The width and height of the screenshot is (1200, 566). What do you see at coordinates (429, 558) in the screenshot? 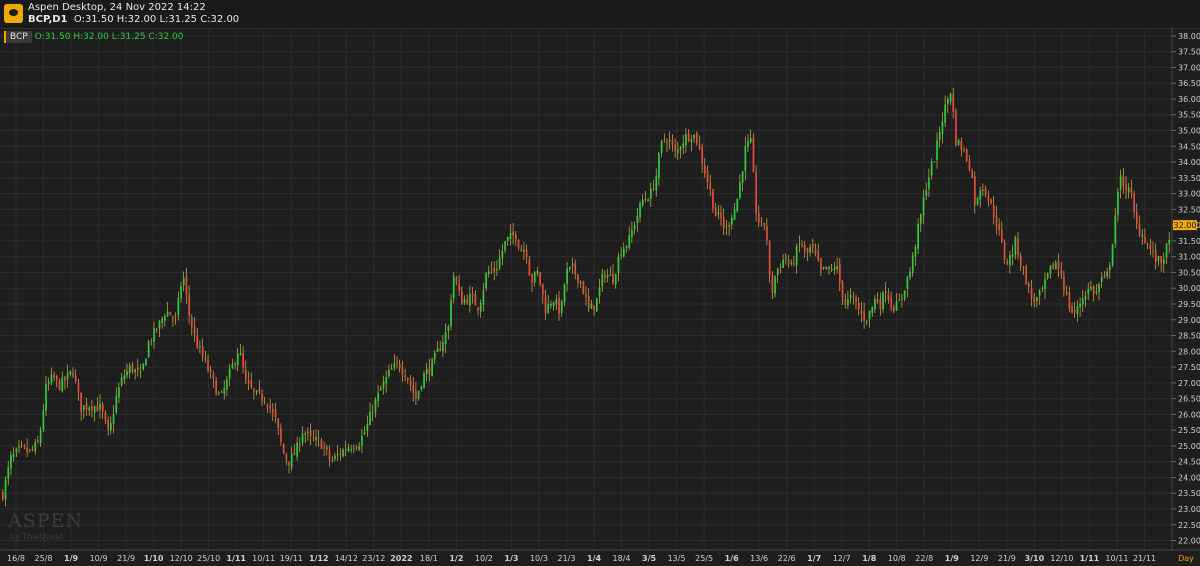
I see `x-tick-label: 18/1` at bounding box center [429, 558].